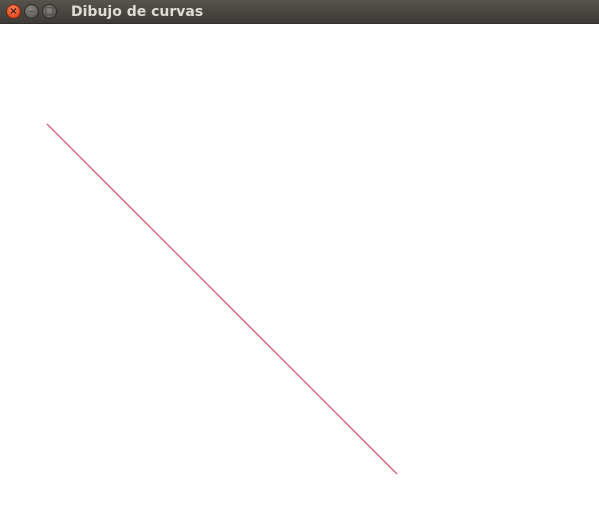 The image size is (599, 525). Describe the element at coordinates (13, 11) in the screenshot. I see `close-icon: ×` at that location.